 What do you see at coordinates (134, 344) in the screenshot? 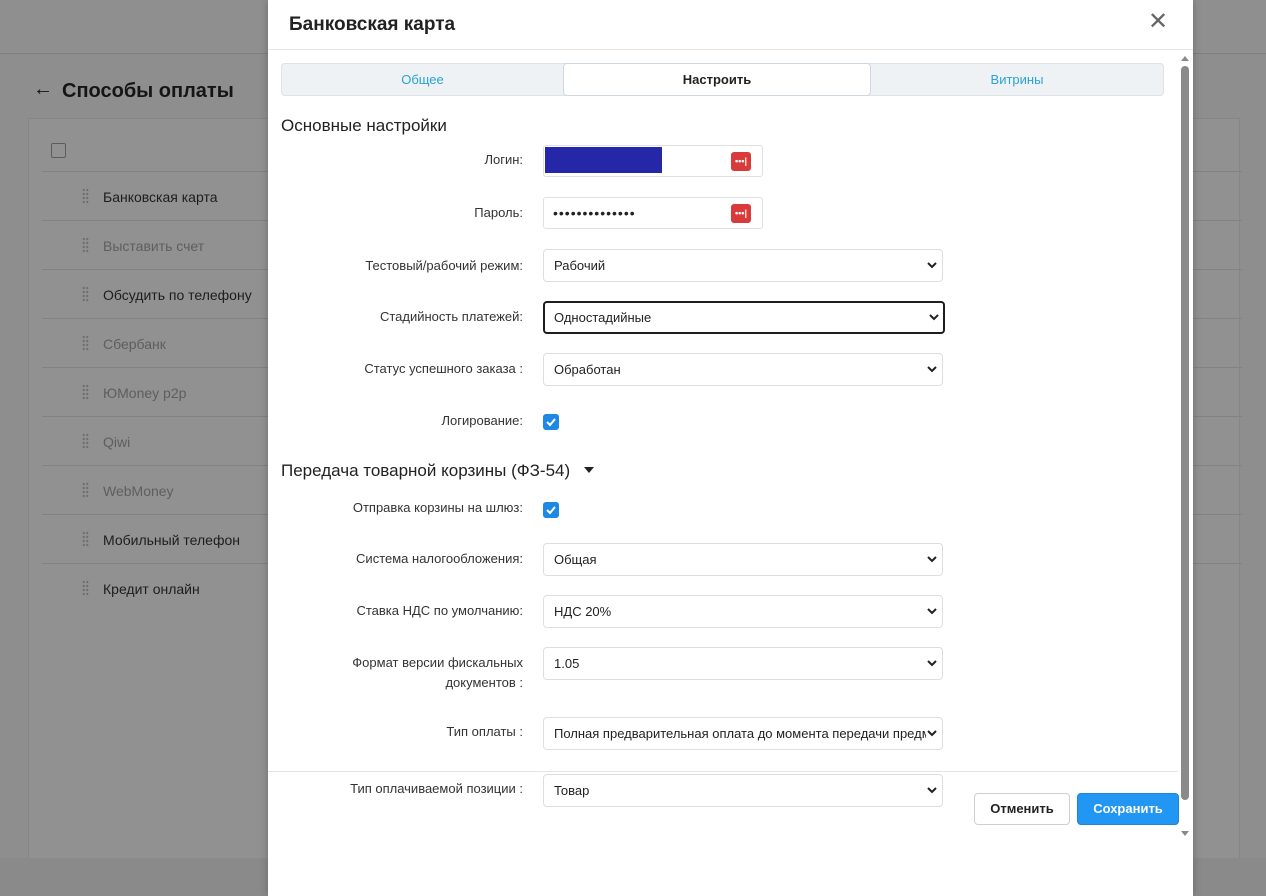
I see `list-item-label: Сбербанк` at bounding box center [134, 344].